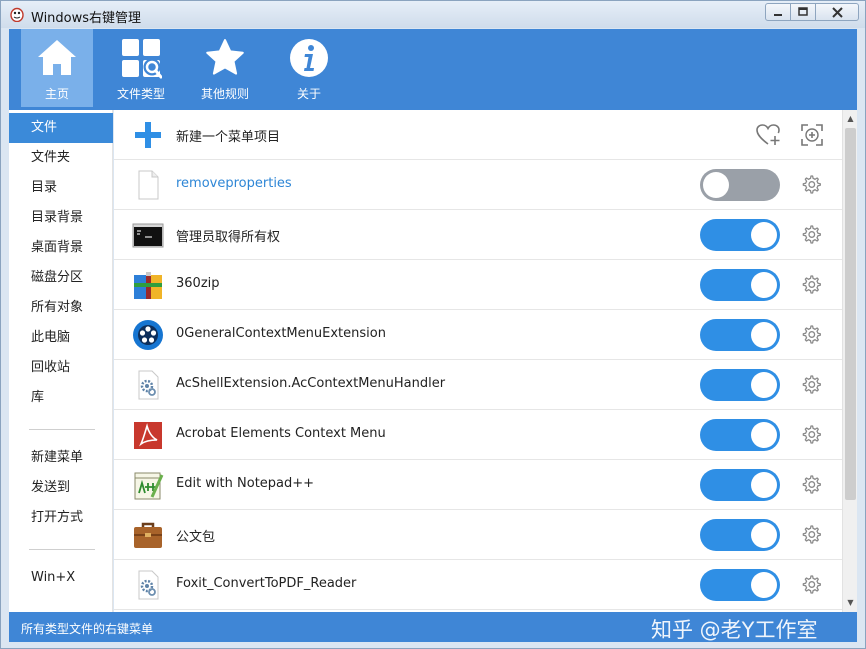  Describe the element at coordinates (61, 338) in the screenshot. I see `sidebar-item-this-pc: 此电脑` at that location.